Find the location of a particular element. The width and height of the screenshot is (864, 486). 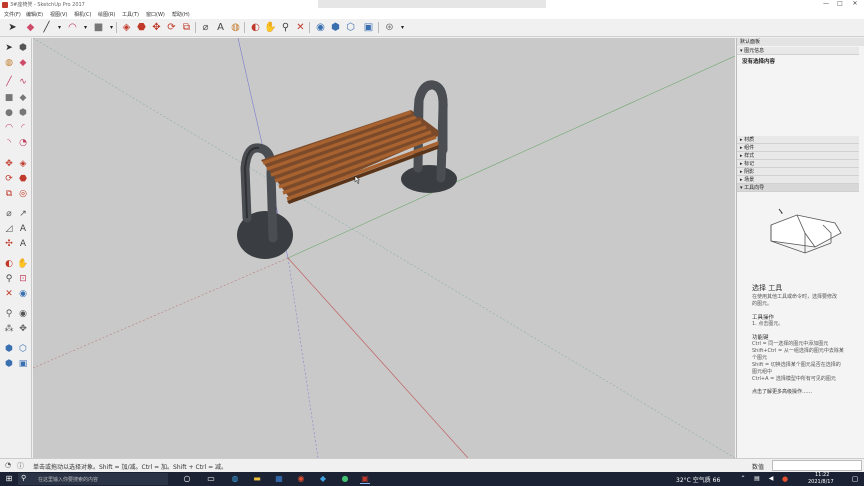

cortana-icon: ○ is located at coordinates (187, 479).